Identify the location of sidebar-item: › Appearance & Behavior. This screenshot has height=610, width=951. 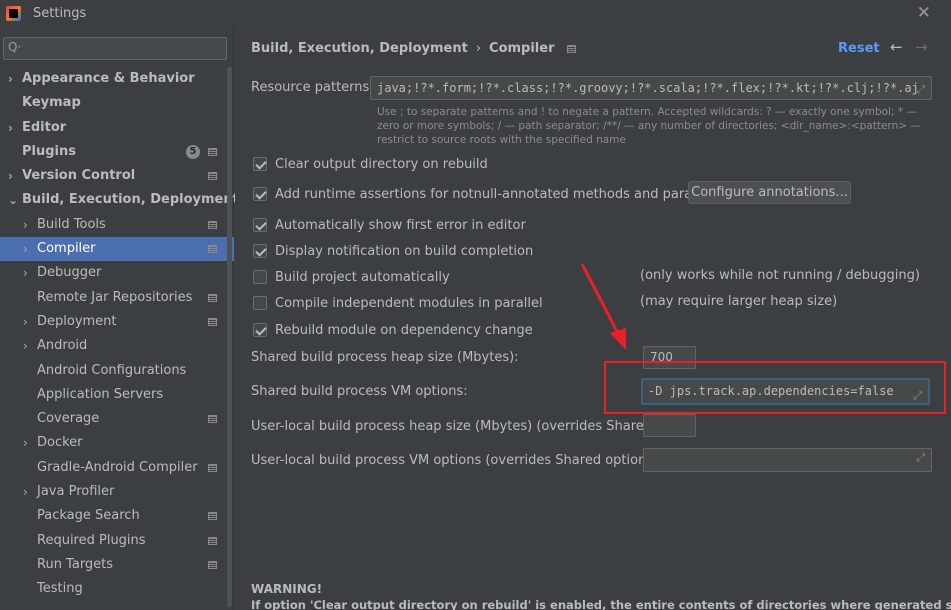
(117, 79).